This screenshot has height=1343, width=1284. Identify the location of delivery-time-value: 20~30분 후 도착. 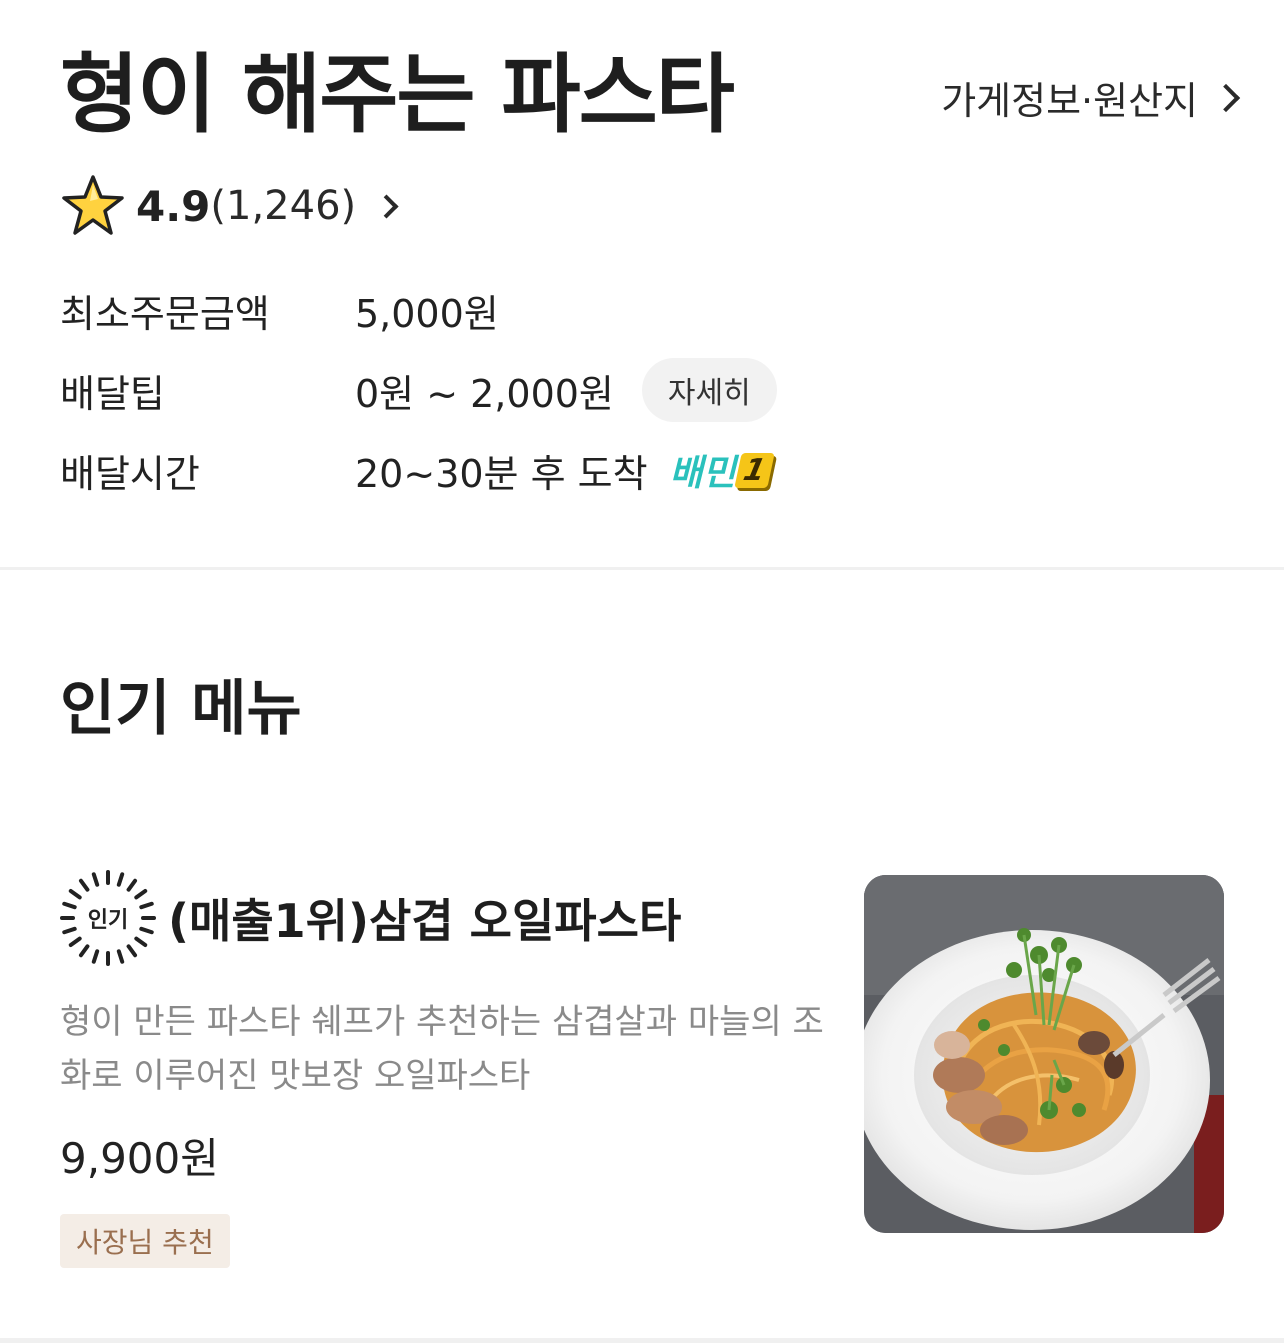
(501, 473).